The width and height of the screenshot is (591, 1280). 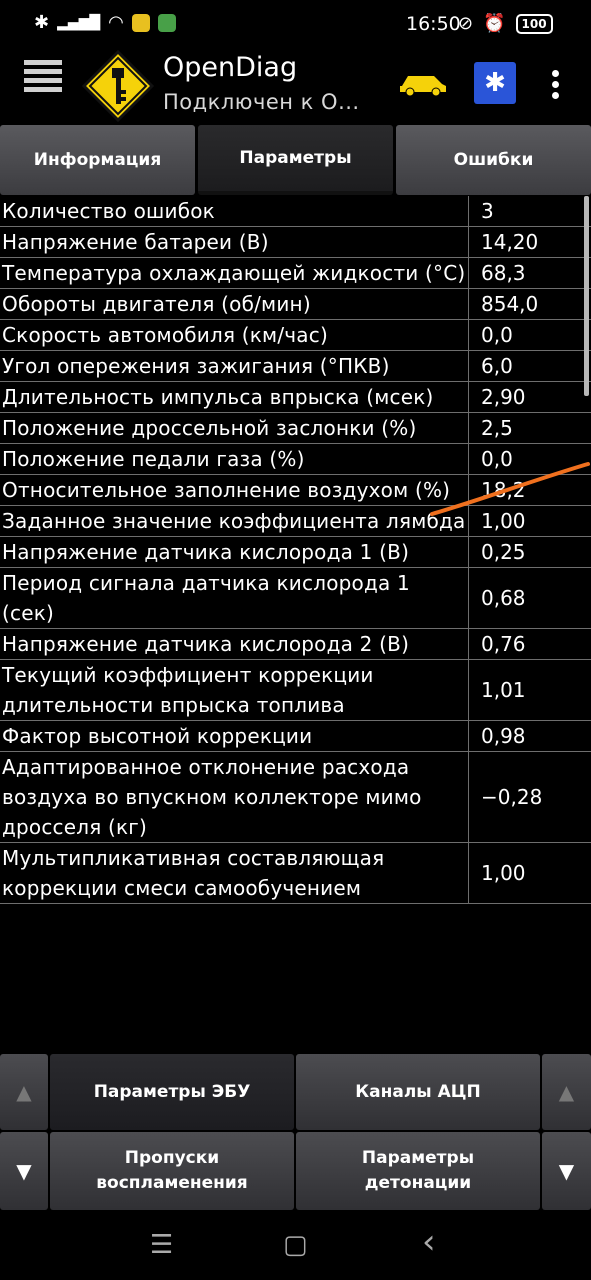 What do you see at coordinates (433, 24) in the screenshot?
I see `status-time: 16:50` at bounding box center [433, 24].